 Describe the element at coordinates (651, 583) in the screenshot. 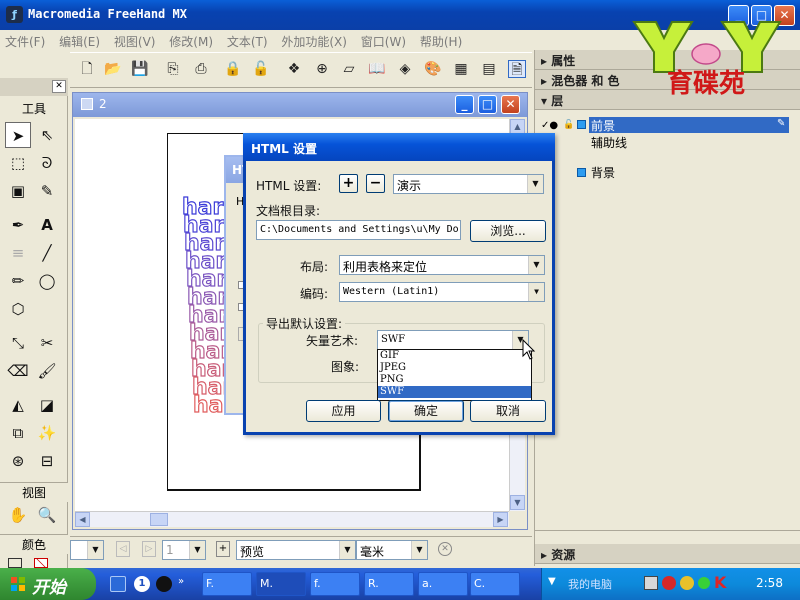

I see `tray-app-icon` at that location.